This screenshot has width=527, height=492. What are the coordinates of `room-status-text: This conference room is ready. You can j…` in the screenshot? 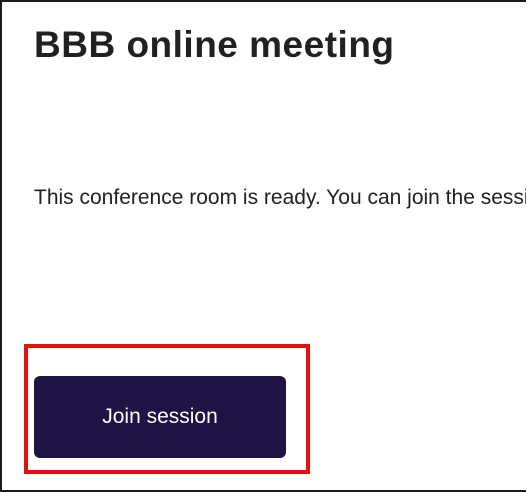 It's located at (280, 197).